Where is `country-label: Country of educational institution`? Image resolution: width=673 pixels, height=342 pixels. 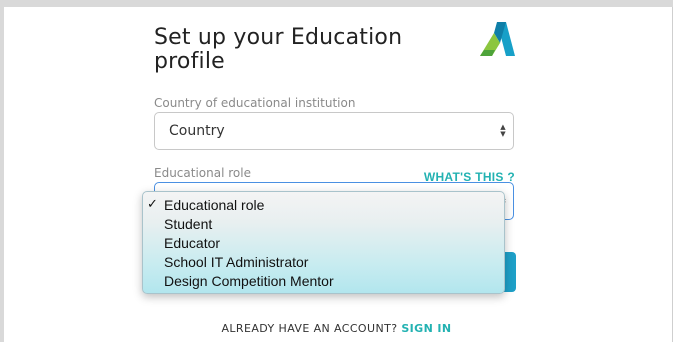
country-label: Country of educational institution is located at coordinates (255, 103).